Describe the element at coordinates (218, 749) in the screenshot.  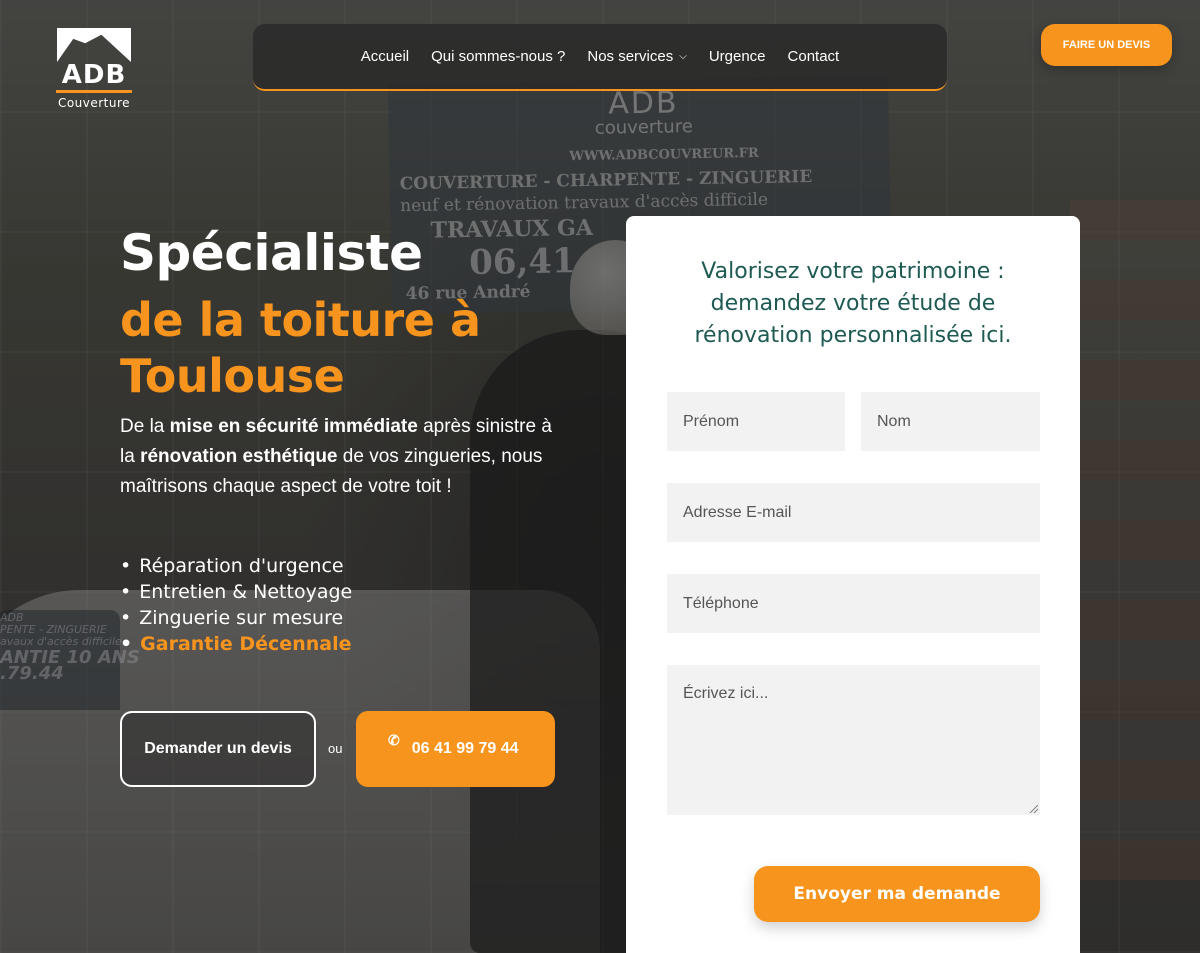
I see `request-quote-button: Demander un devis` at that location.